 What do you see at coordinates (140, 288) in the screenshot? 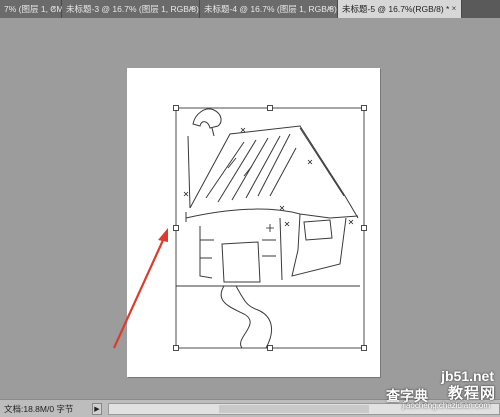
I see `annotation-arrow` at bounding box center [140, 288].